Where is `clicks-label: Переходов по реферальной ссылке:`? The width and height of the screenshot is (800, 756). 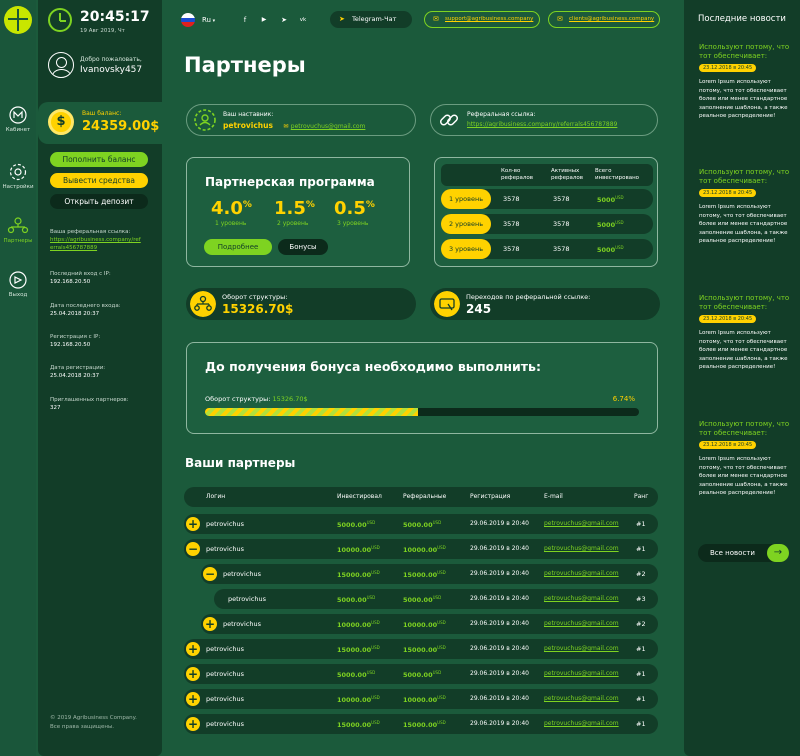
clicks-label: Переходов по реферальной ссылке: is located at coordinates (528, 297).